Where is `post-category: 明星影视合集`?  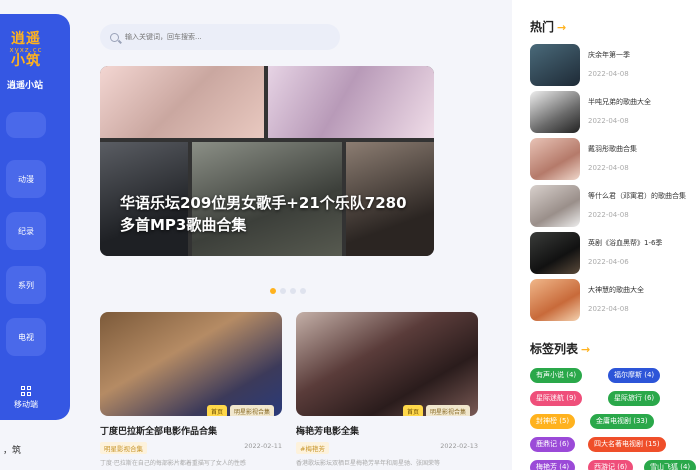 post-category: 明星影视合集 is located at coordinates (123, 448).